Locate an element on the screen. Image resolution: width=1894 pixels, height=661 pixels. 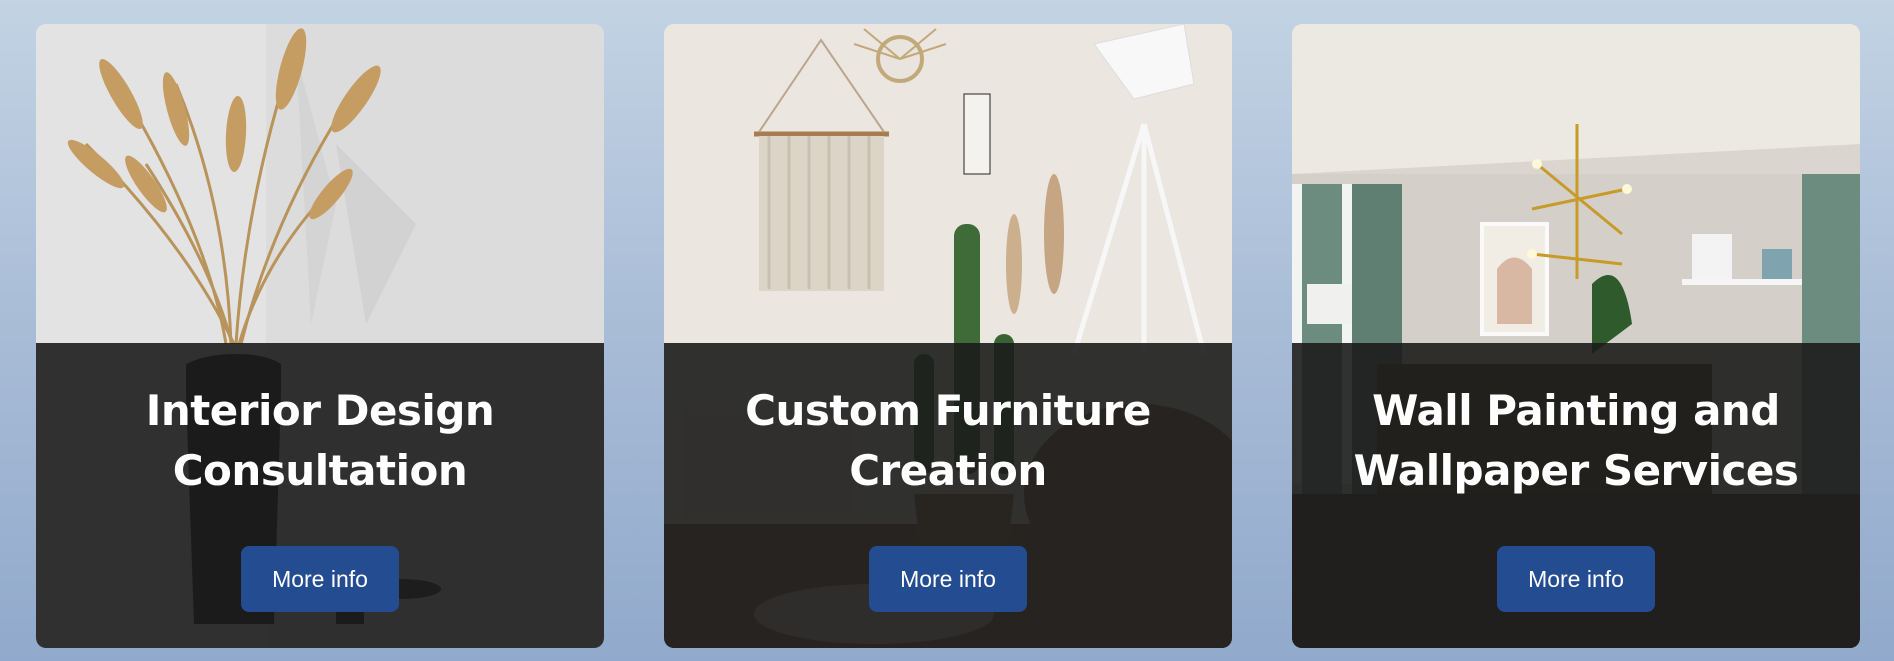
card-title-line: Custom Furniture is located at coordinates (948, 410).